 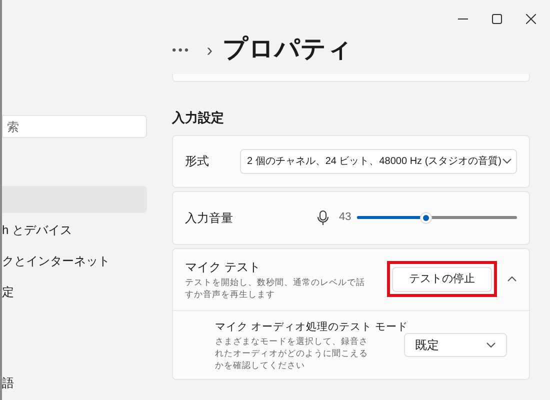 I want to click on close-icon, so click(x=531, y=19).